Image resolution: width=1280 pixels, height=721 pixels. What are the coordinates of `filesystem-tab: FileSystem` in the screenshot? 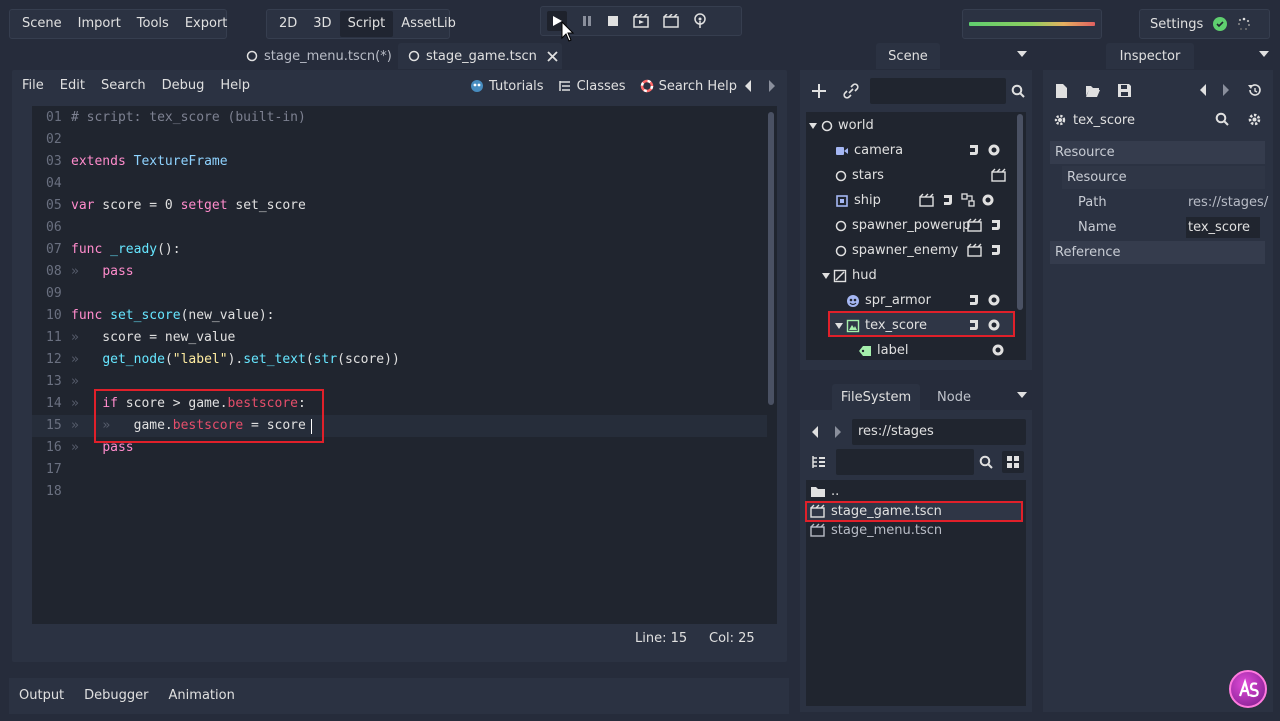 It's located at (876, 397).